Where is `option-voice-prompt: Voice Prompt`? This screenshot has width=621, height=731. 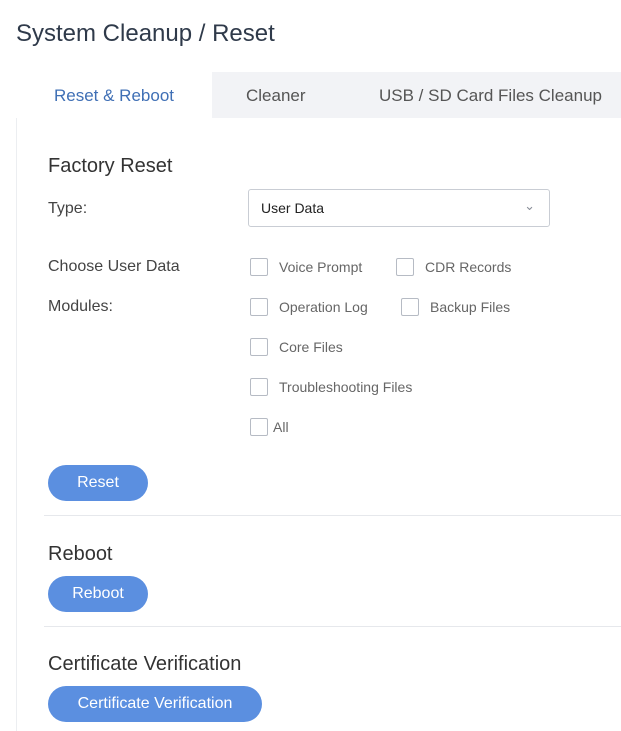 option-voice-prompt: Voice Prompt is located at coordinates (306, 267).